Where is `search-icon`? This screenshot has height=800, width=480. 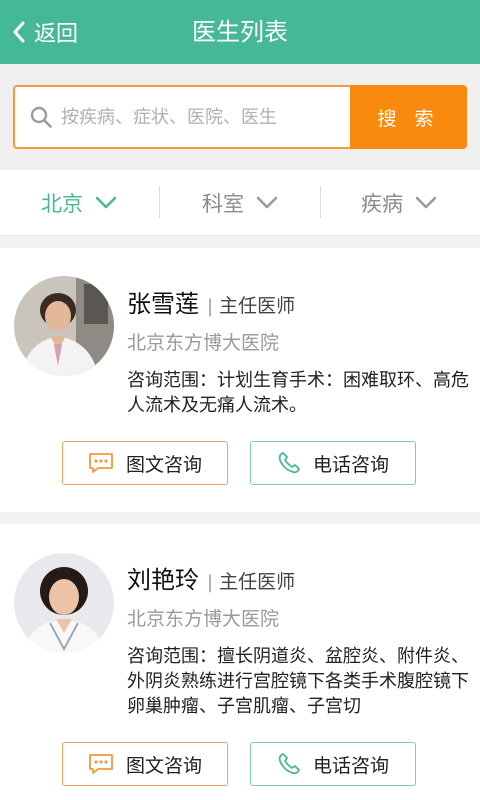 search-icon is located at coordinates (41, 117).